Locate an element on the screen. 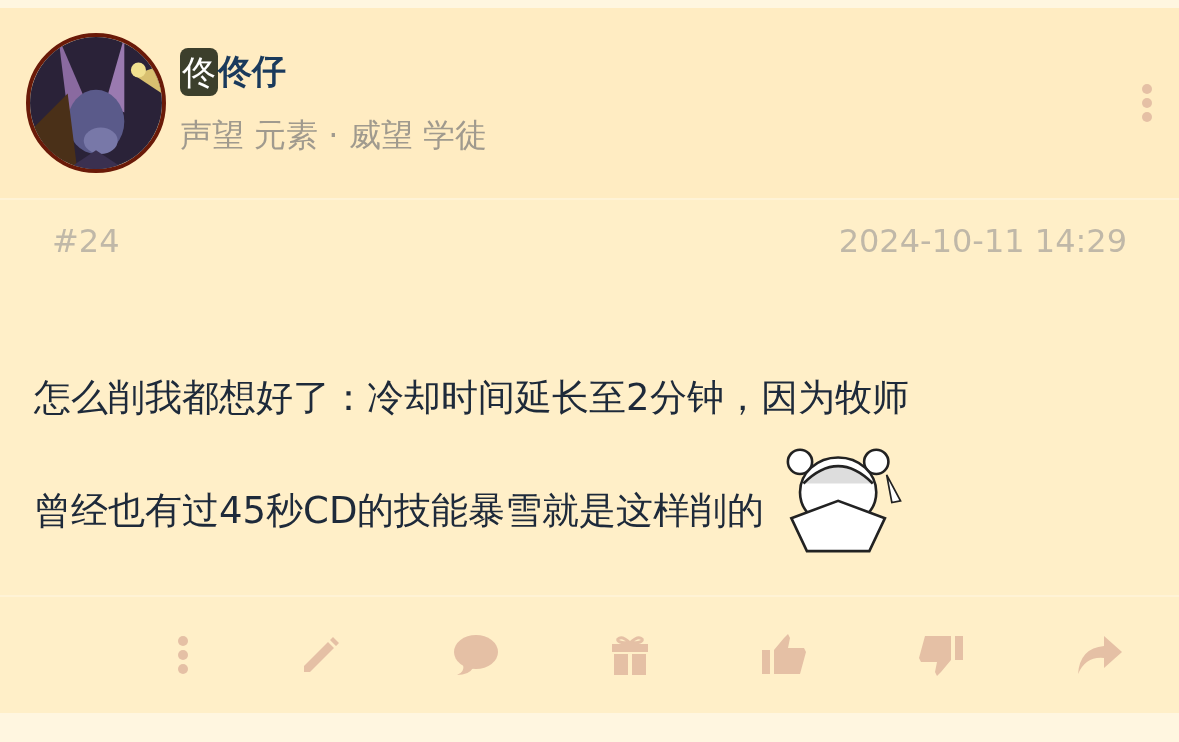 The height and width of the screenshot is (742, 1179). floor-number: #24 is located at coordinates (86, 241).